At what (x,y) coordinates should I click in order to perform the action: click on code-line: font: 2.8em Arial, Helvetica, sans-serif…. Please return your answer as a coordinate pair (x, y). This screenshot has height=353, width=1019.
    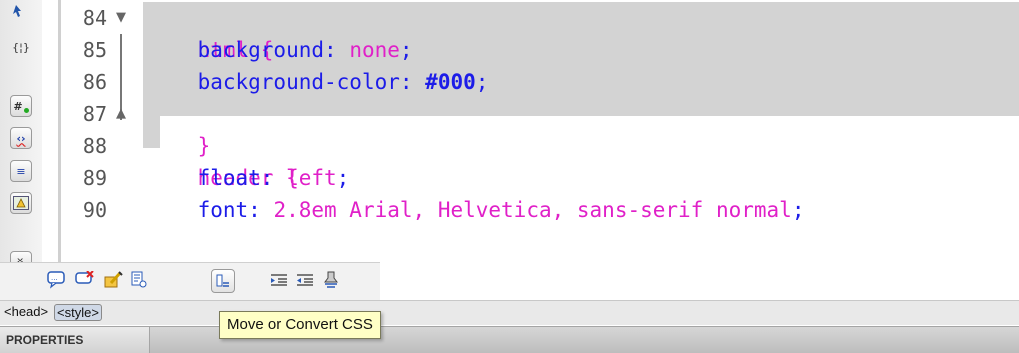
    Looking at the image, I should click on (476, 210).